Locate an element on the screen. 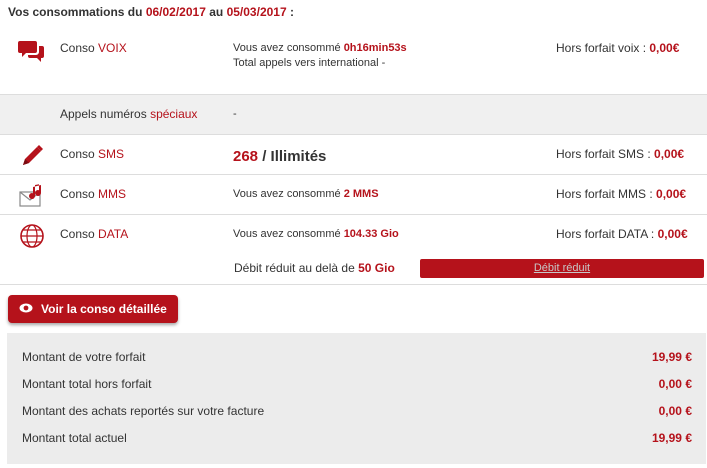 Image resolution: width=707 pixels, height=468 pixels. mms-hors-forfait: Hors forfait MMS : 0,00€ is located at coordinates (621, 194).